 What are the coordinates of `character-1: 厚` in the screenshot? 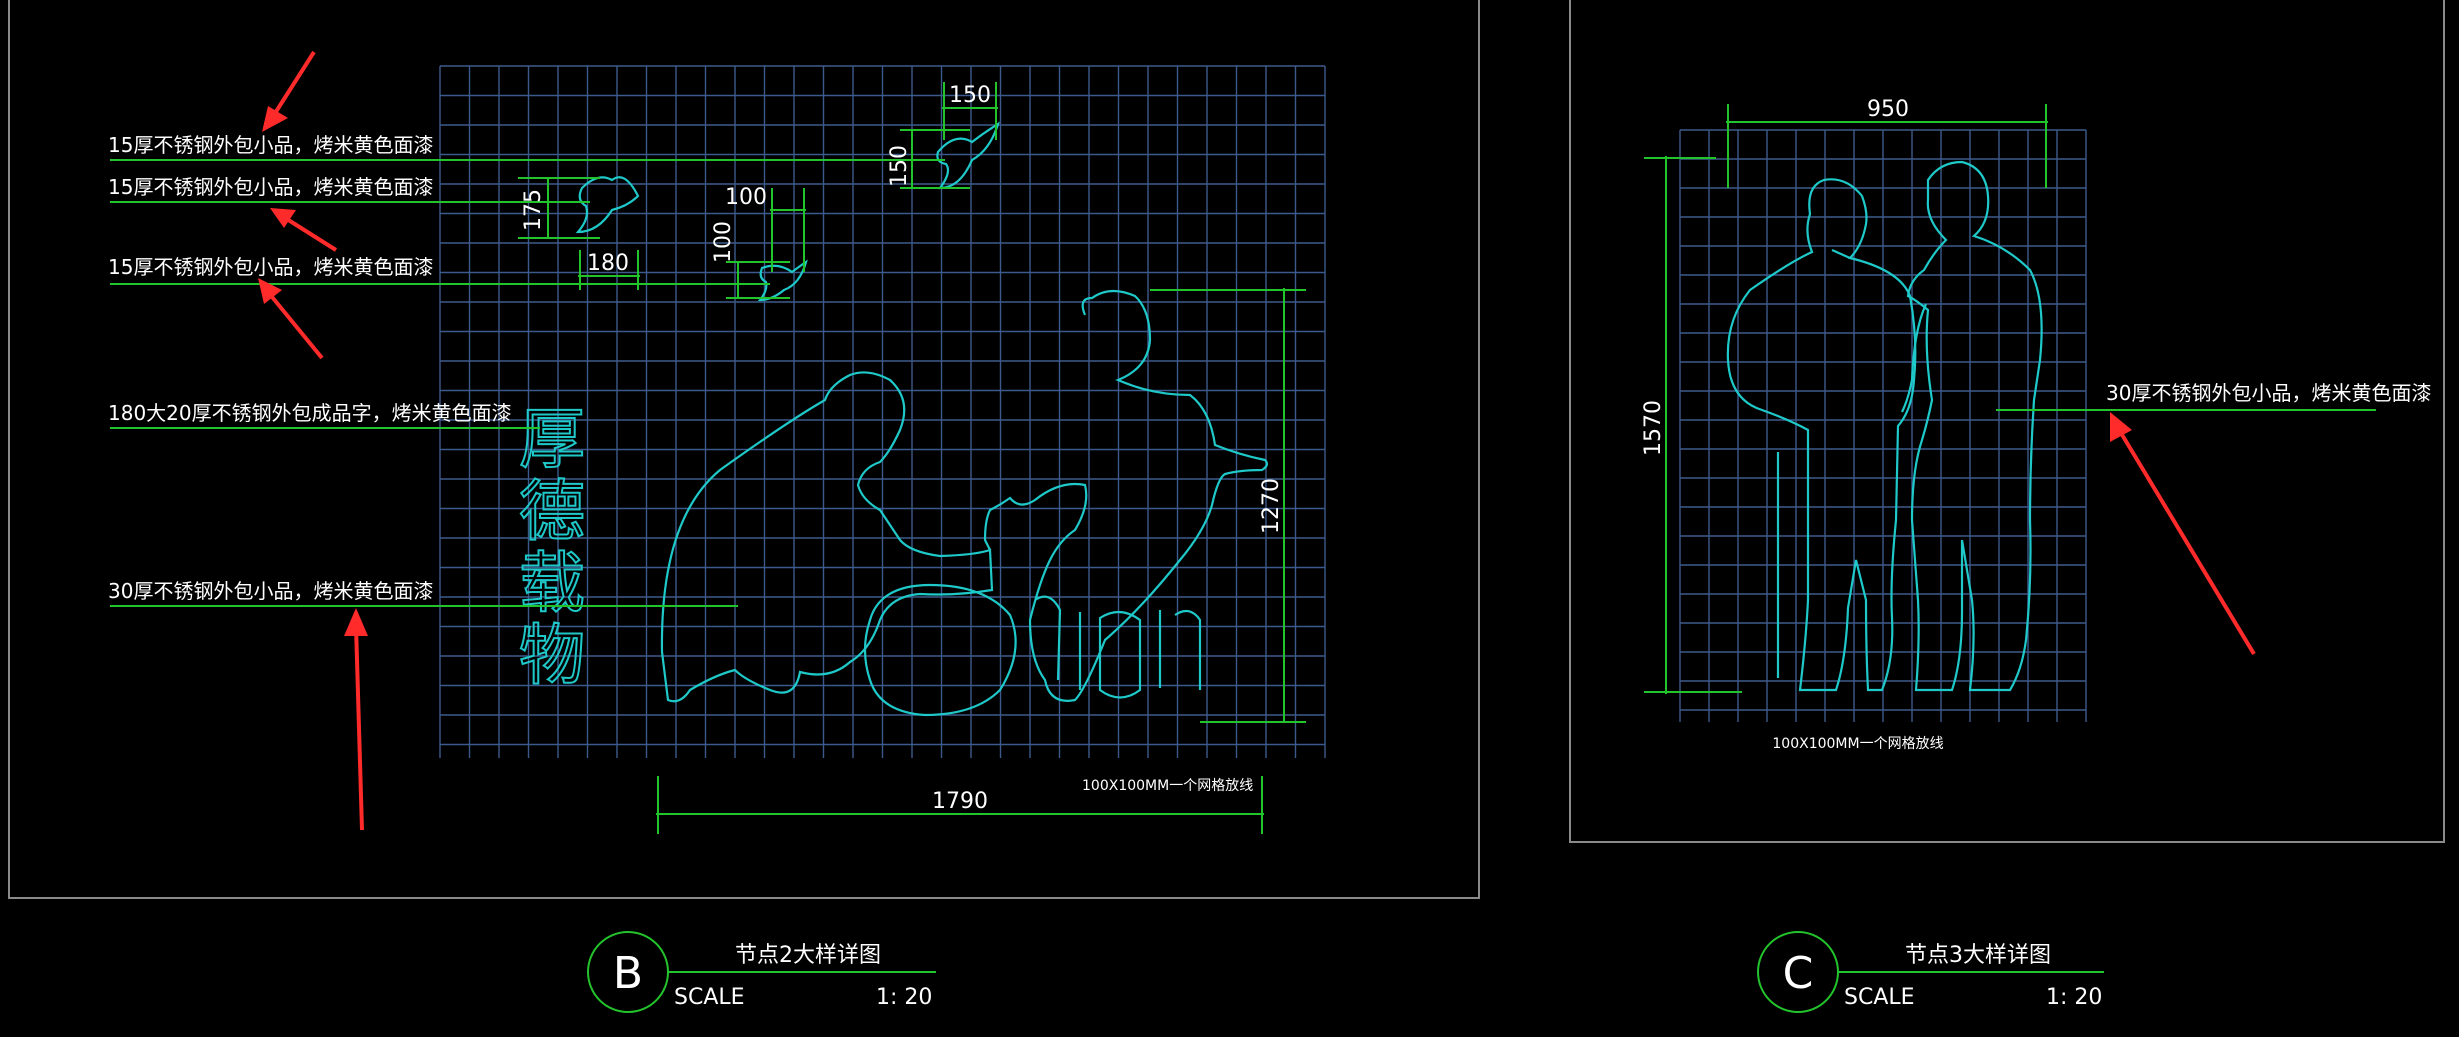 It's located at (552, 439).